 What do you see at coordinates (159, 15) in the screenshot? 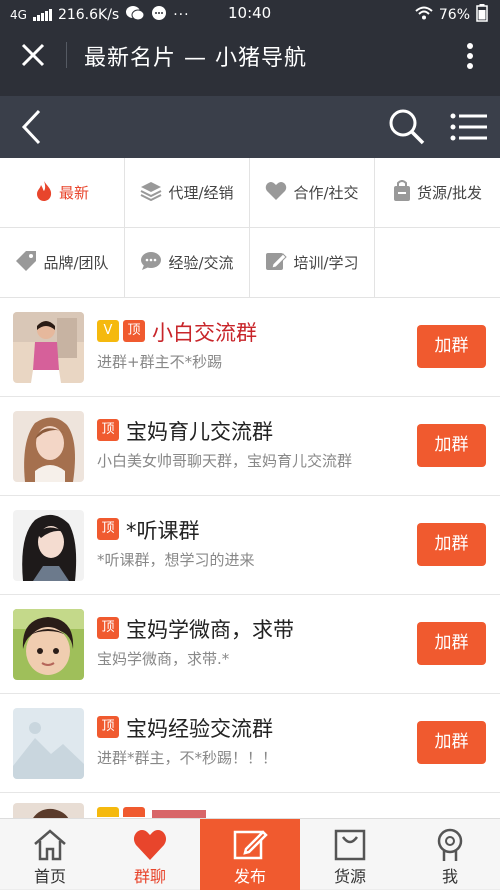
I see `message-notify-icon` at bounding box center [159, 15].